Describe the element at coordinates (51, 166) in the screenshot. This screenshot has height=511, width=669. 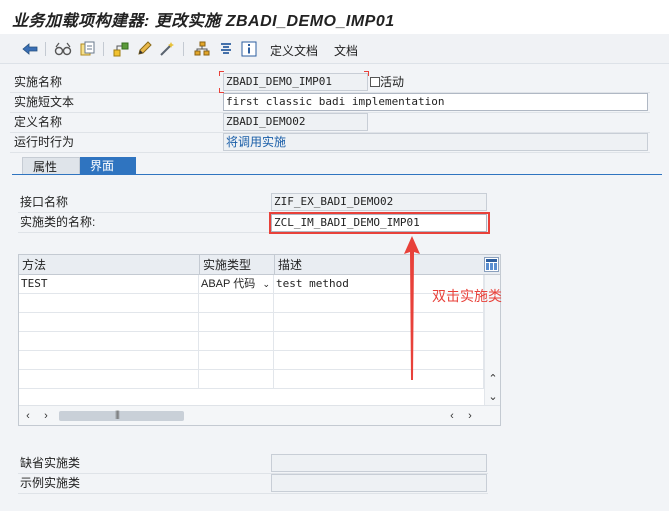
I see `tab-attributes: 属性` at that location.